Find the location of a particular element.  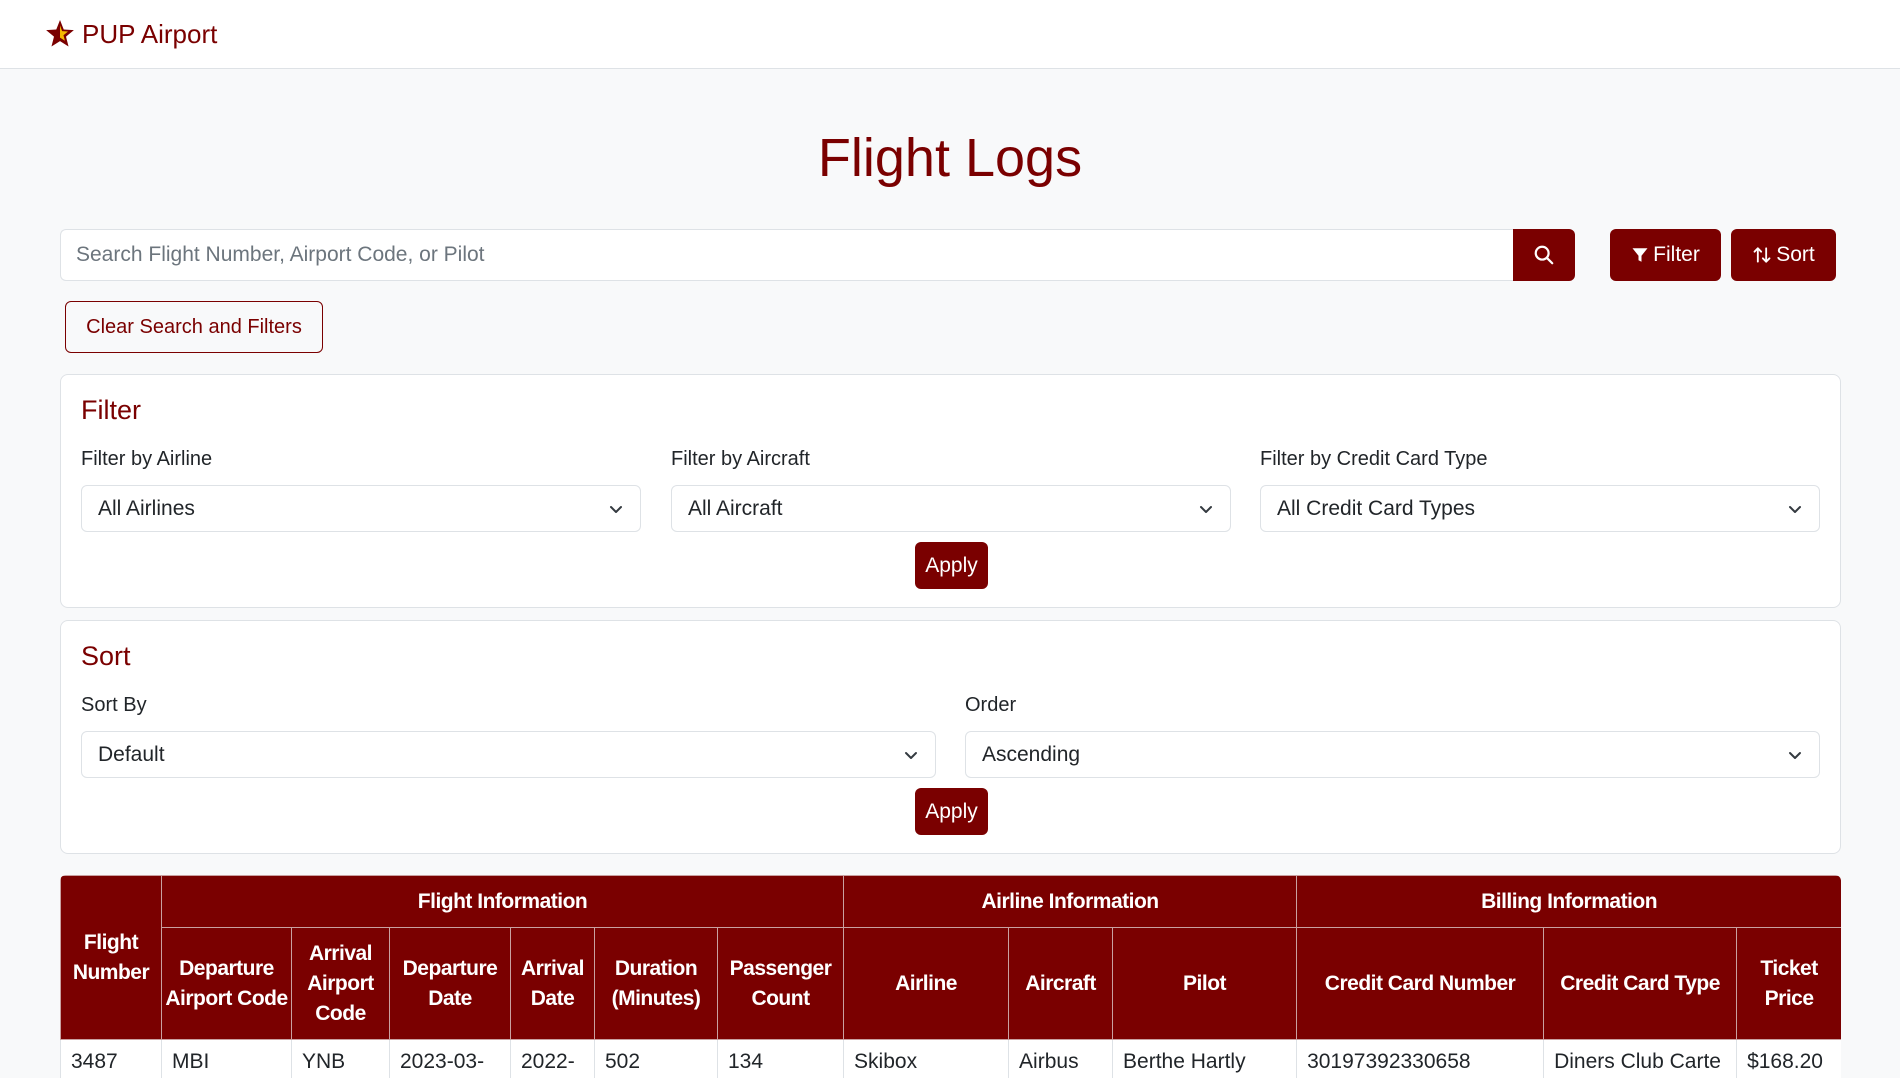

page-title: Flight Logs is located at coordinates (950, 158).